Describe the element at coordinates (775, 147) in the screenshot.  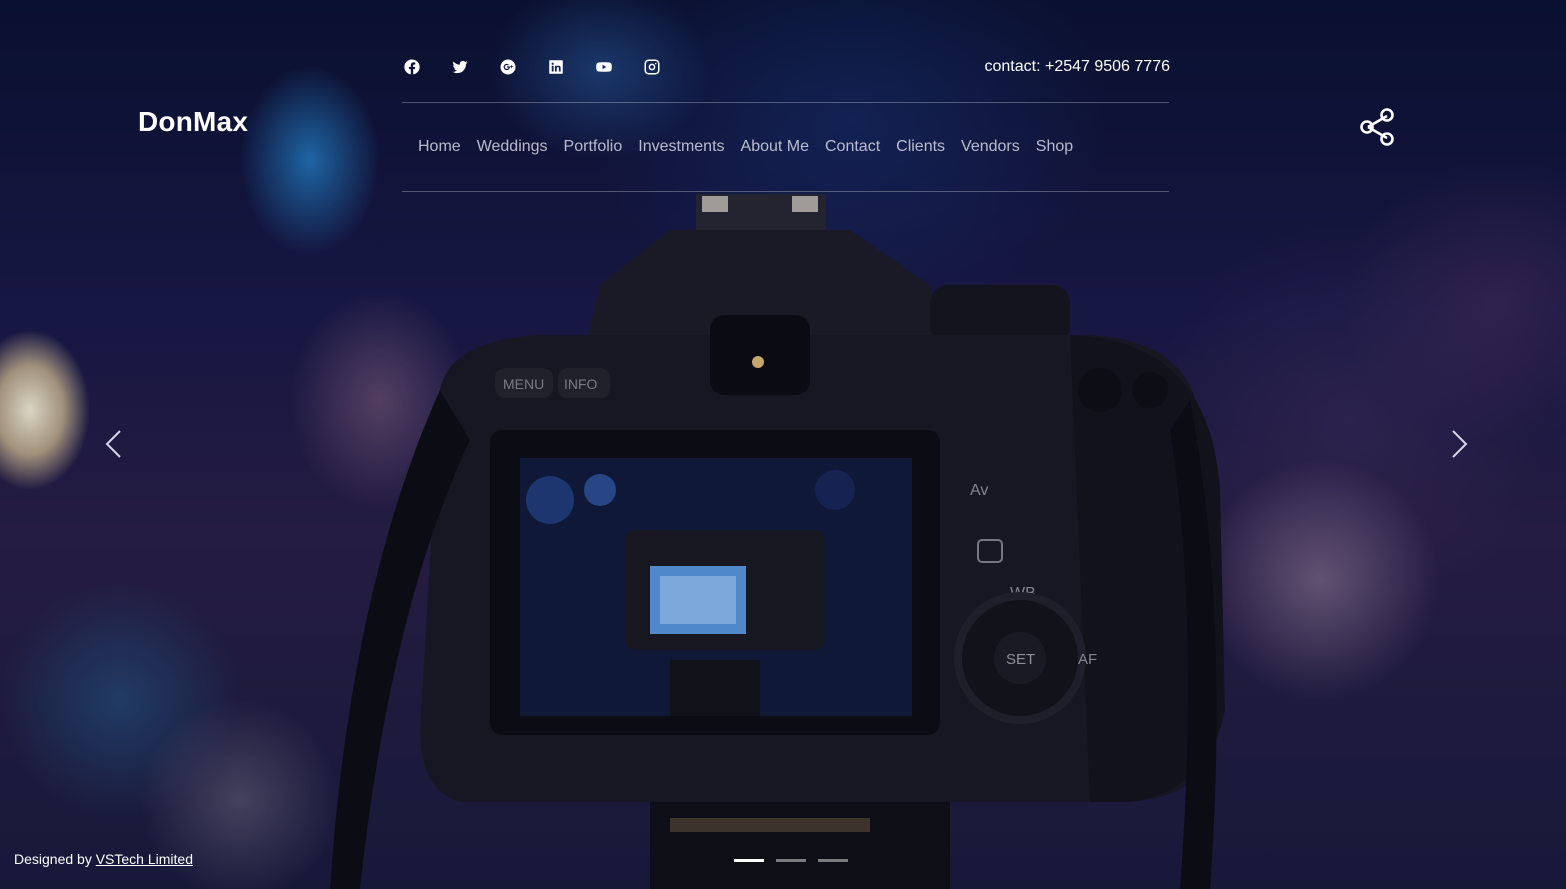
I see `nav-item-about-me: About Me` at that location.